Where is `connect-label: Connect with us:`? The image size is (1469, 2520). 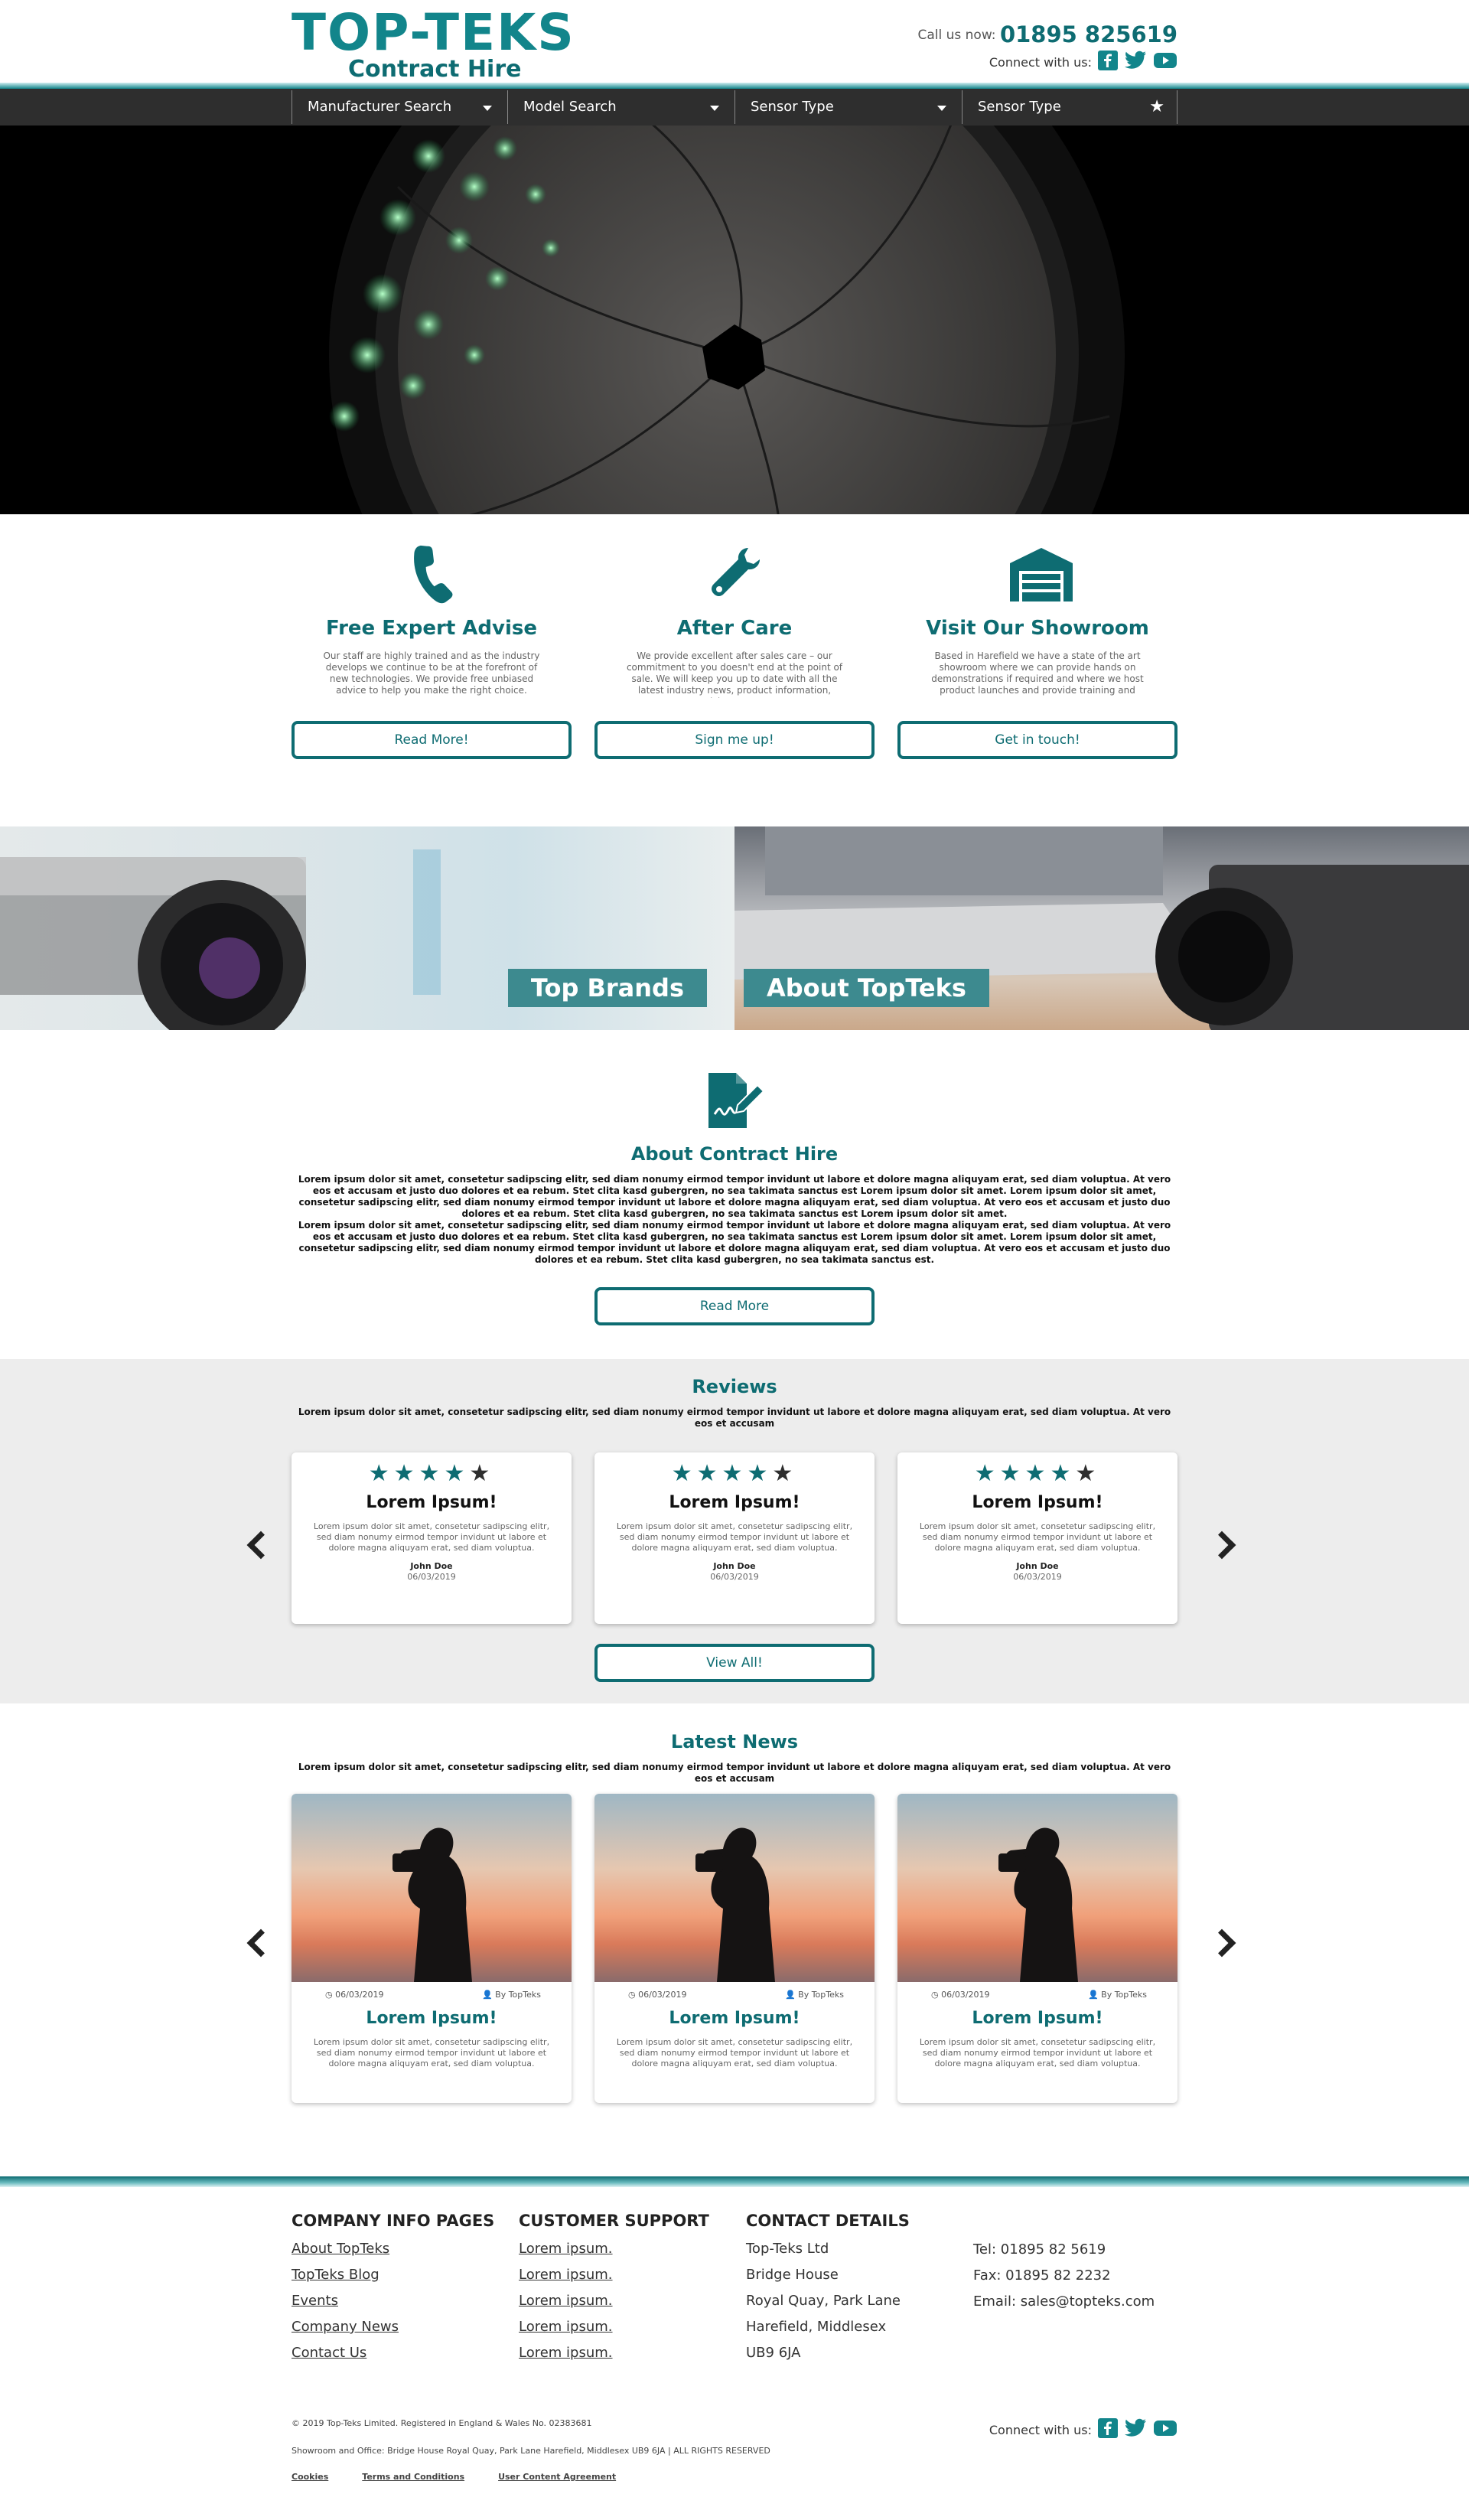
connect-label: Connect with us: is located at coordinates (1040, 62).